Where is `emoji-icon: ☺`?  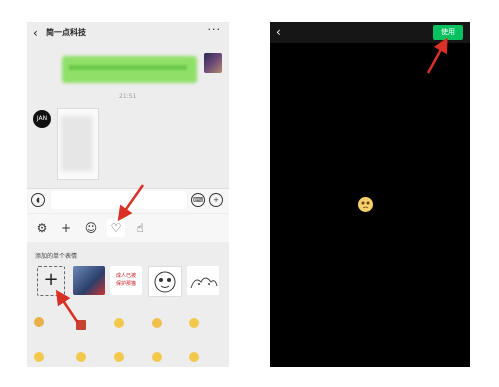 emoji-icon: ☺ is located at coordinates (91, 228).